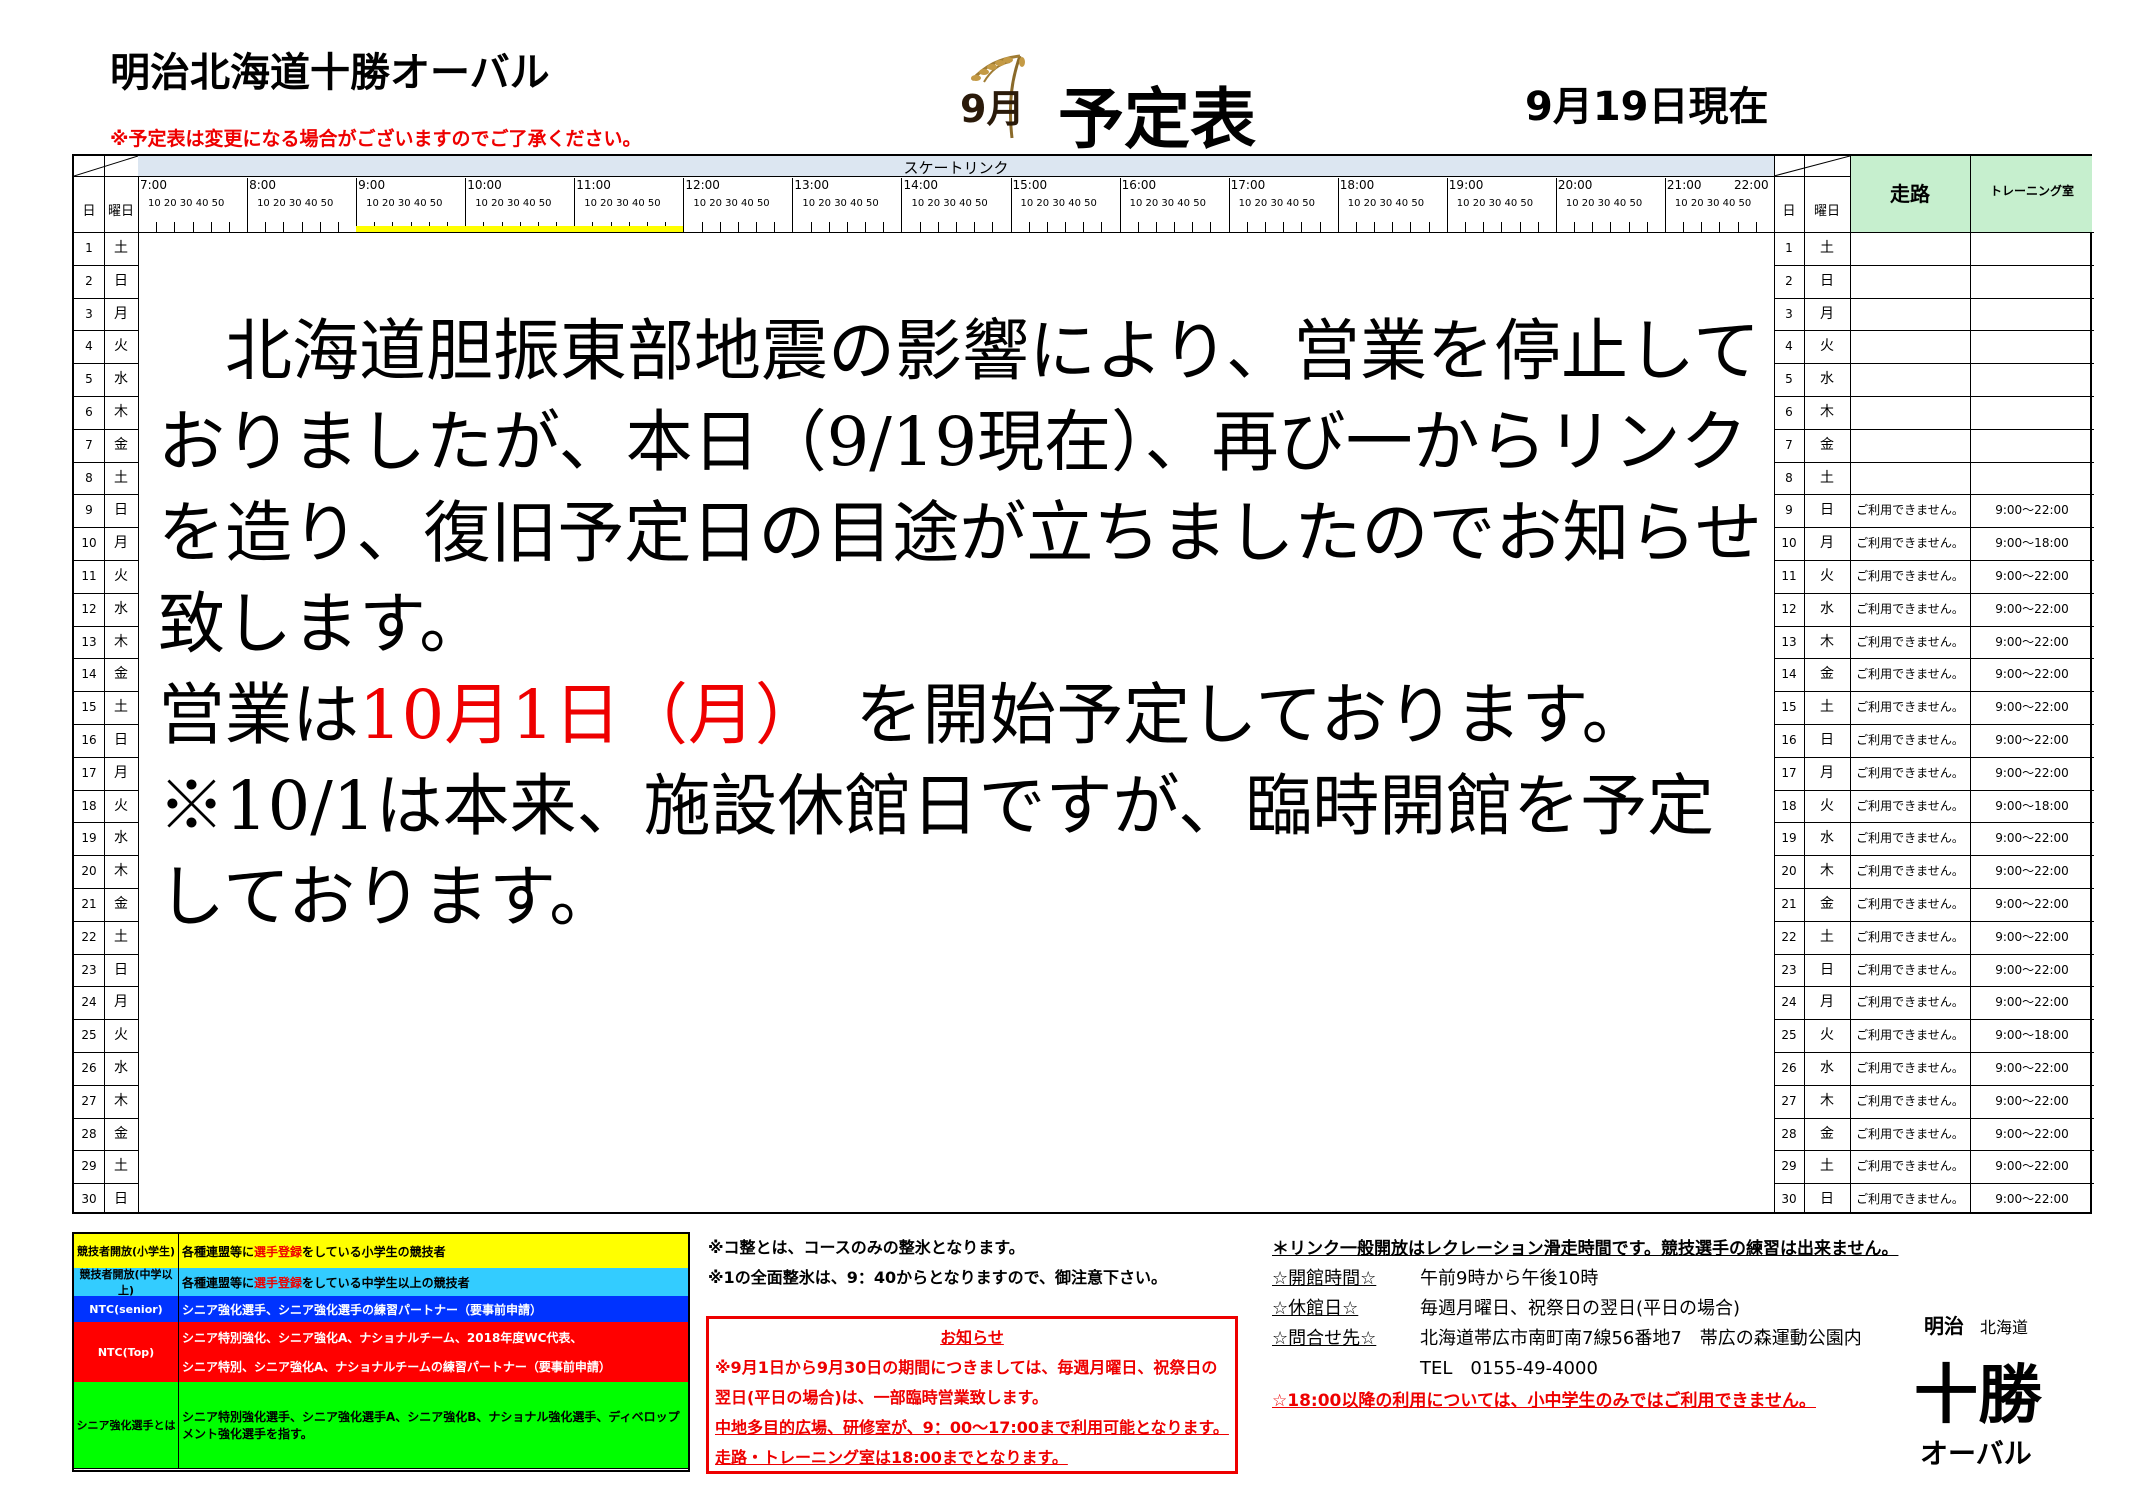  Describe the element at coordinates (484, 185) in the screenshot. I see `hour-label: 10:00` at that location.